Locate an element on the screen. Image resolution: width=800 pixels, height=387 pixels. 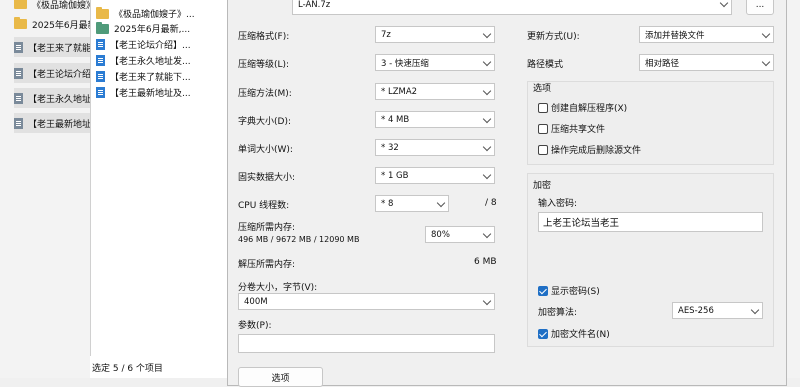
decomp-value: 6 MB is located at coordinates (485, 262).